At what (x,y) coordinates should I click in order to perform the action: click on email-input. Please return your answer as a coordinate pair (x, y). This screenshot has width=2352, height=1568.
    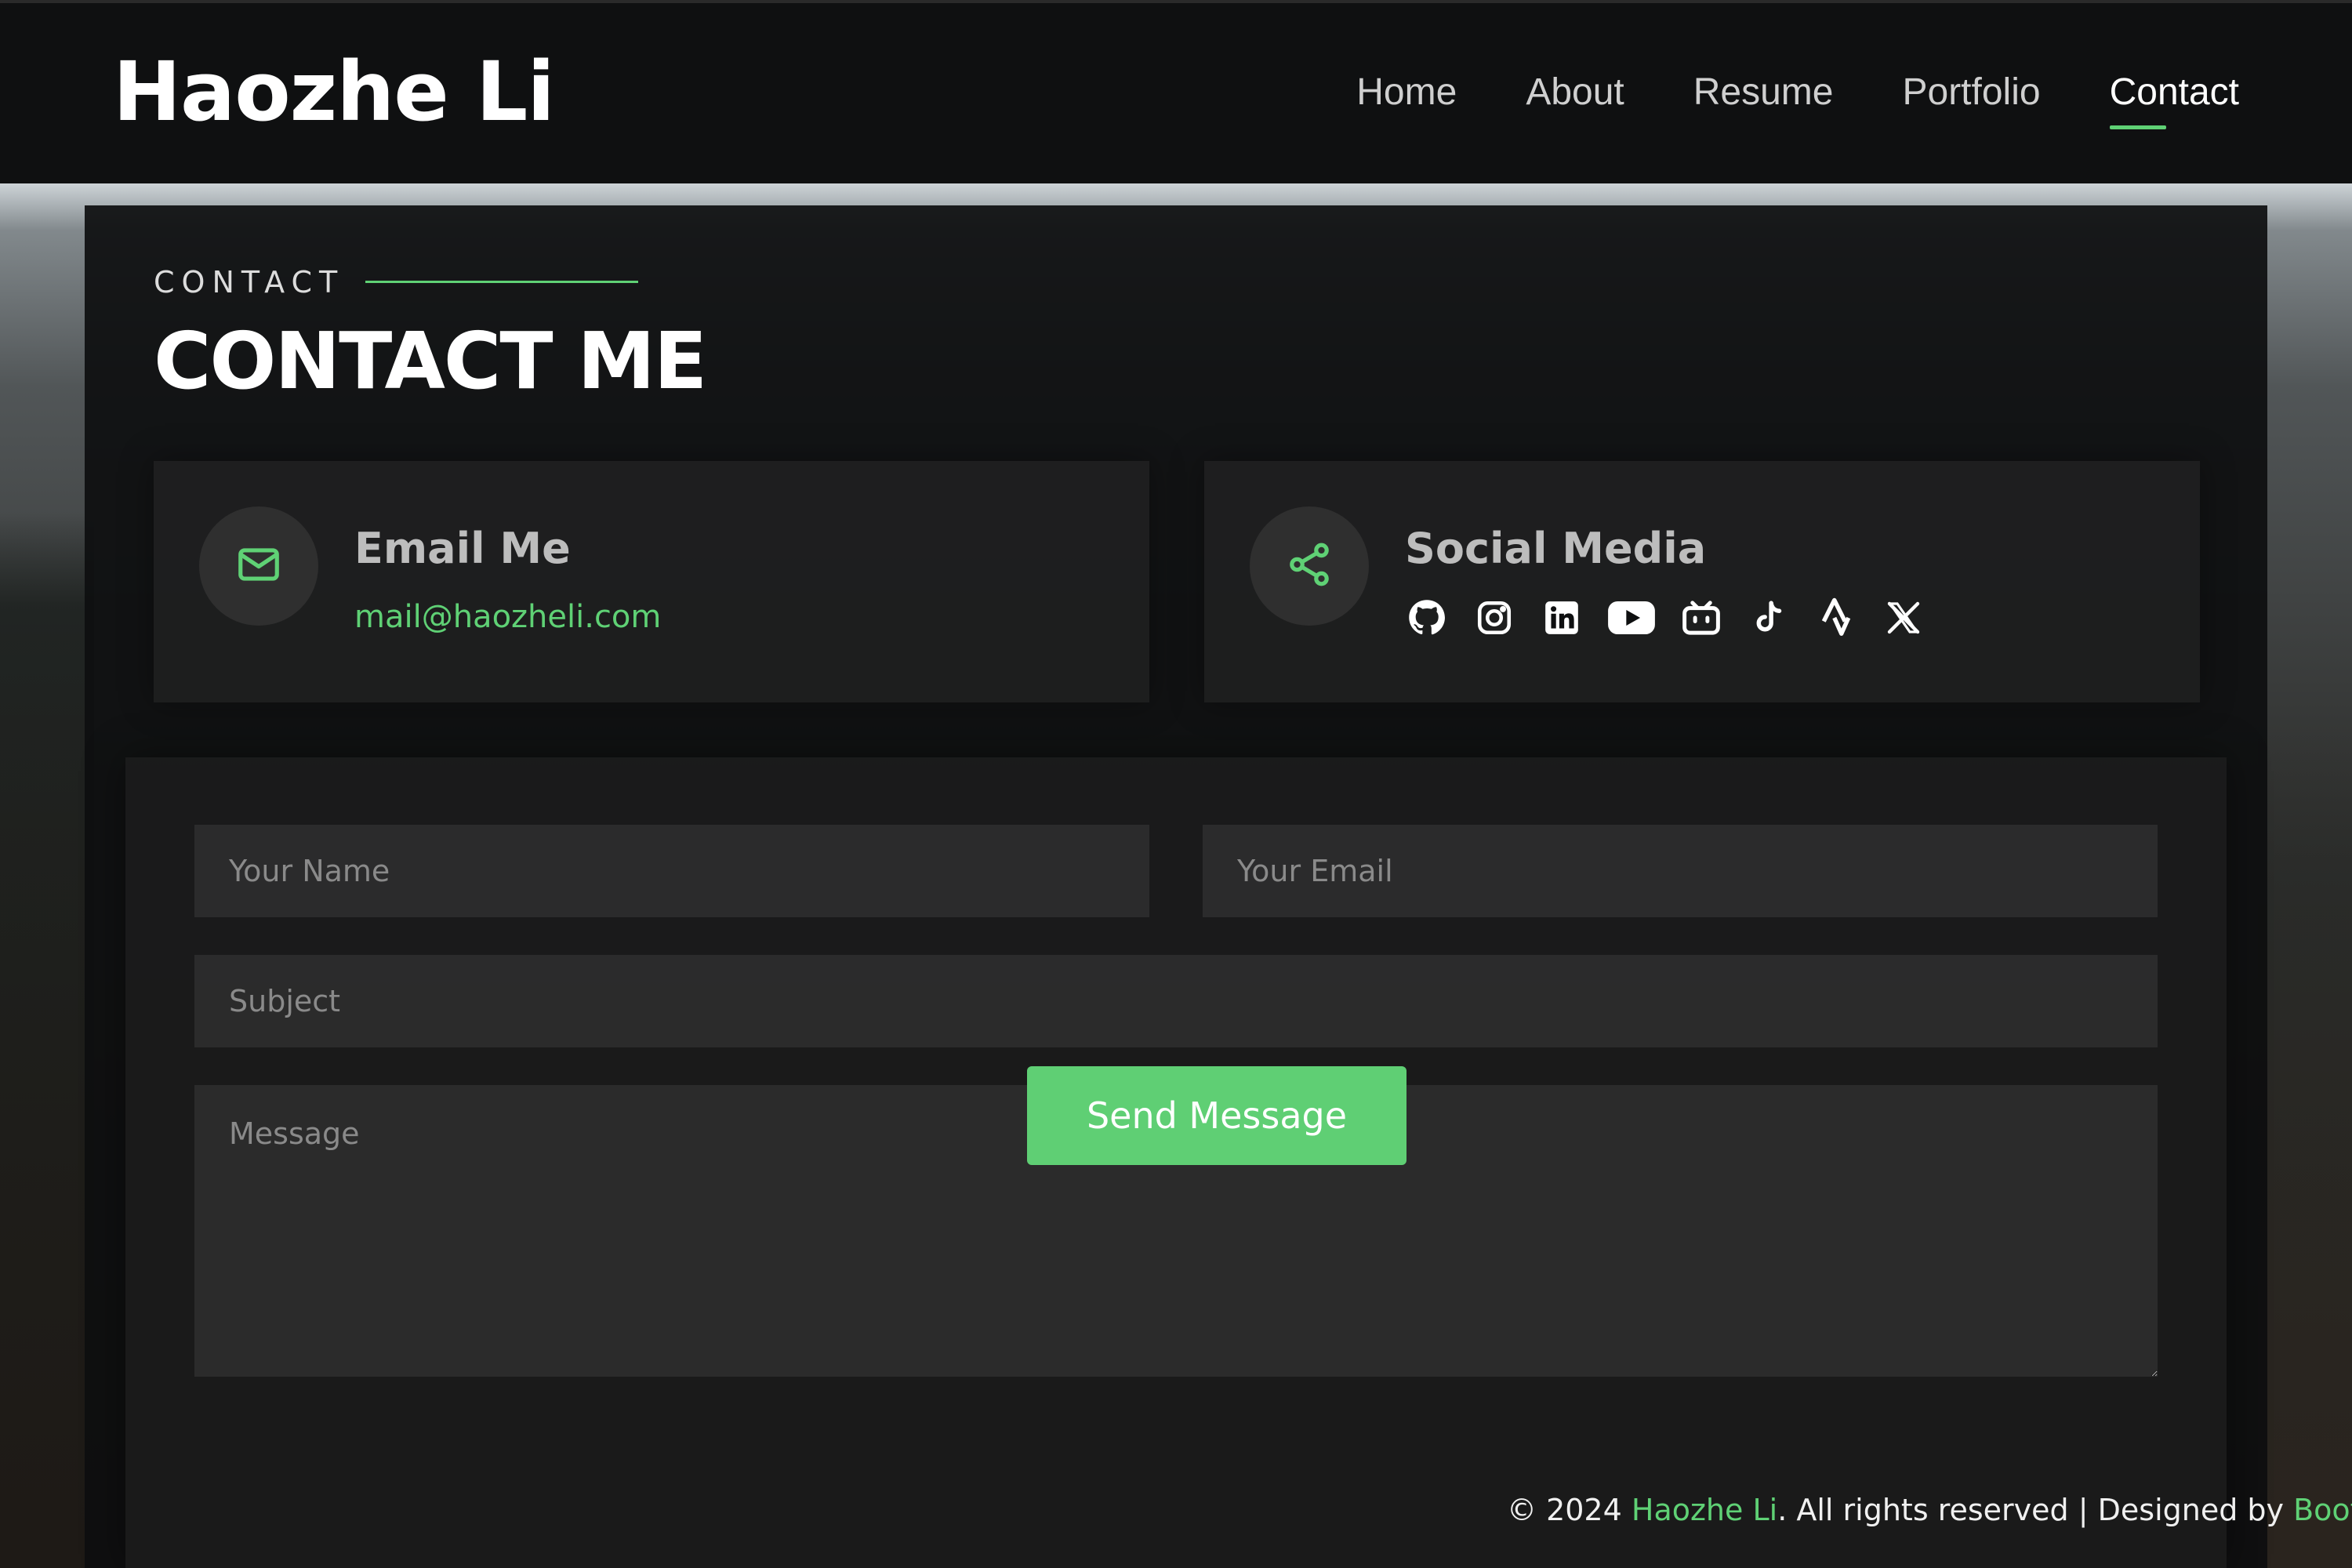
    Looking at the image, I should click on (1680, 871).